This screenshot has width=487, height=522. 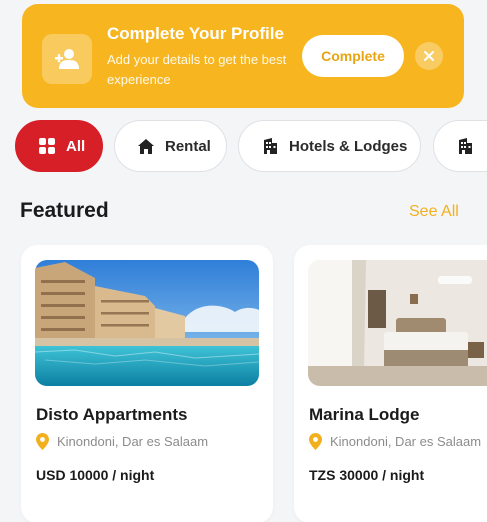 What do you see at coordinates (67, 59) in the screenshot?
I see `add-user-icon` at bounding box center [67, 59].